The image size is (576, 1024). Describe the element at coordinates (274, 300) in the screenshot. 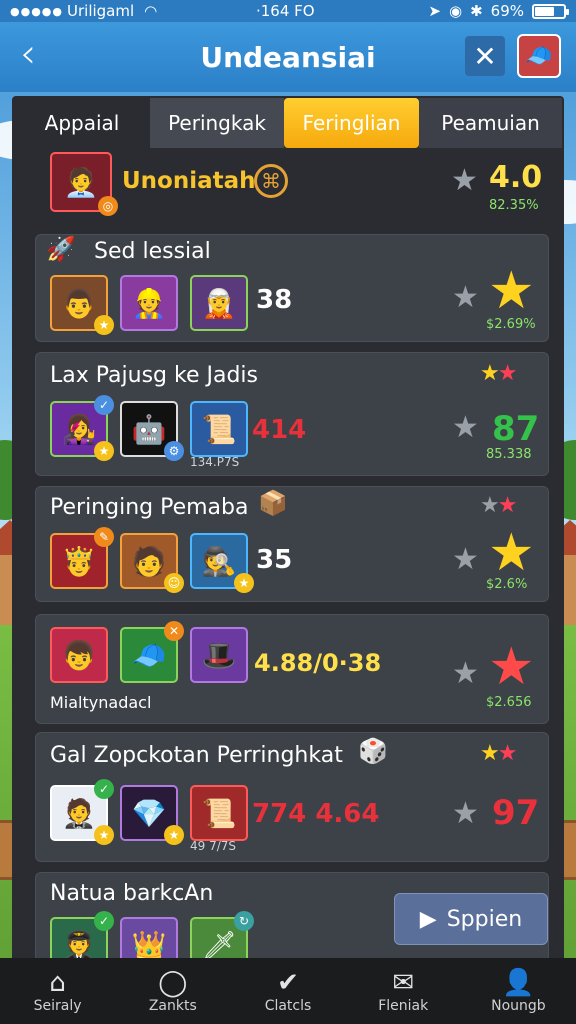

I see `card-value: 38` at that location.